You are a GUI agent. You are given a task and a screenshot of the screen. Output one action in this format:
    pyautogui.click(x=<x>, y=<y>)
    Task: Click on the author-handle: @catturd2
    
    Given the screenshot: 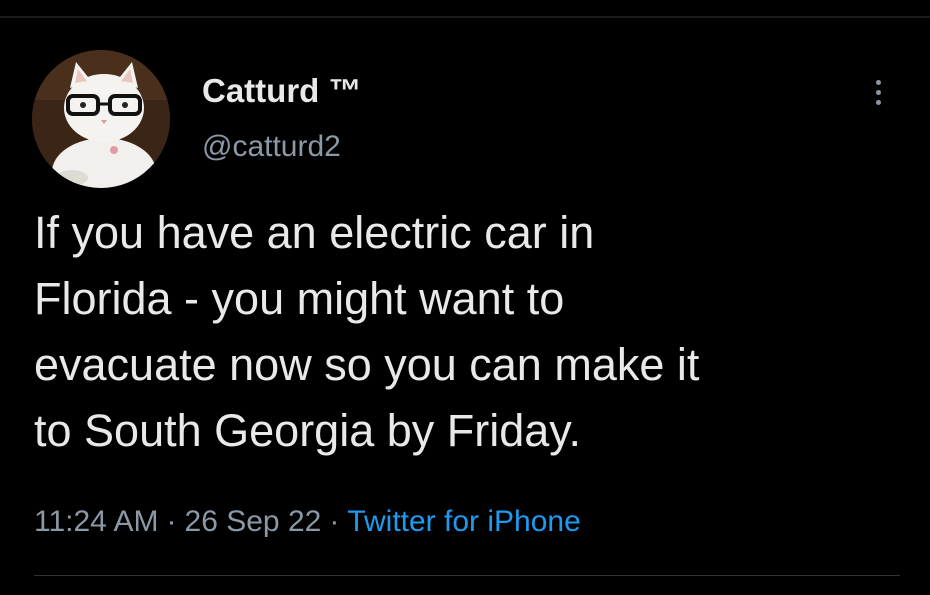 What is the action you would take?
    pyautogui.click(x=271, y=147)
    